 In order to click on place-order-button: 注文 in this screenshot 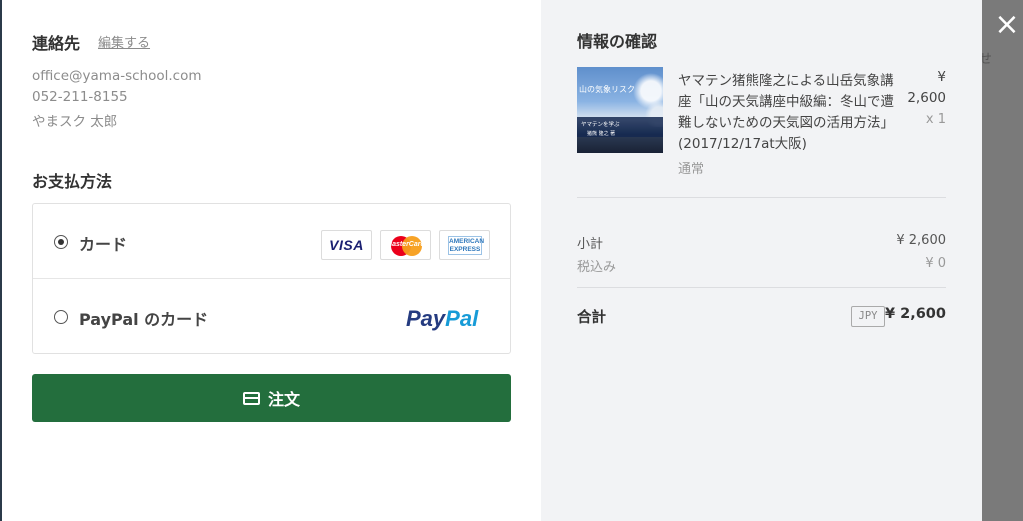, I will do `click(271, 398)`.